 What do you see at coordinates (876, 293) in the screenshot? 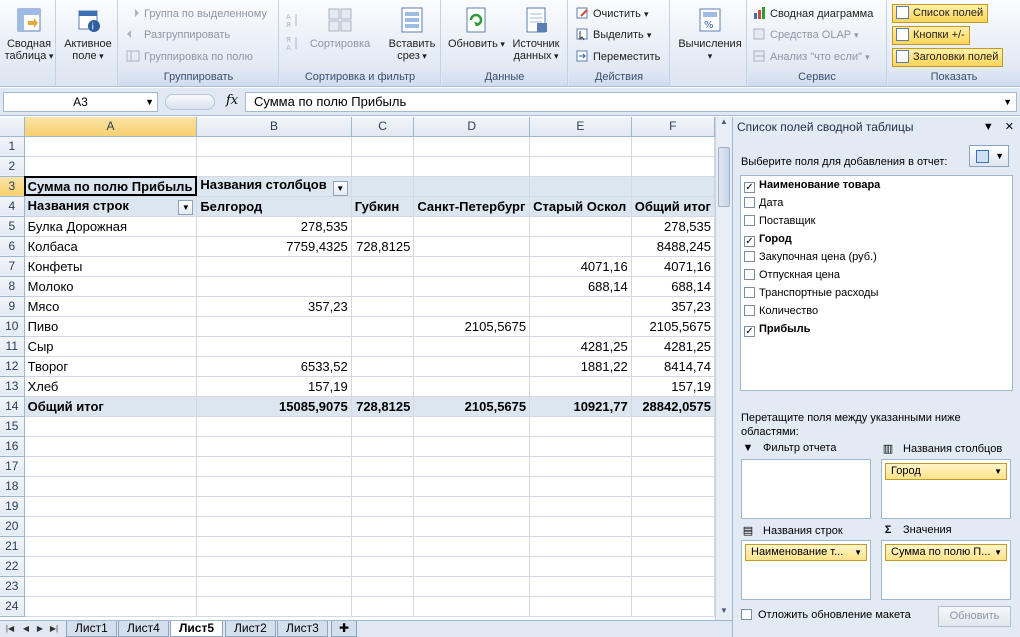
I see `field-item: Транспортные расходы` at bounding box center [876, 293].